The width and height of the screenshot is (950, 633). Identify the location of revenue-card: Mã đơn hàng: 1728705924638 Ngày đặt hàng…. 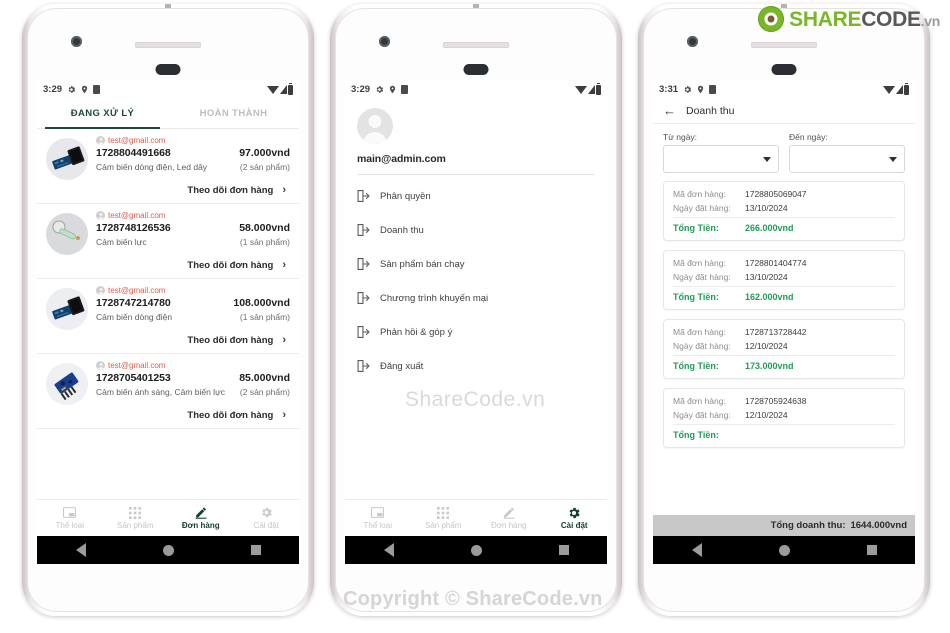
(784, 418).